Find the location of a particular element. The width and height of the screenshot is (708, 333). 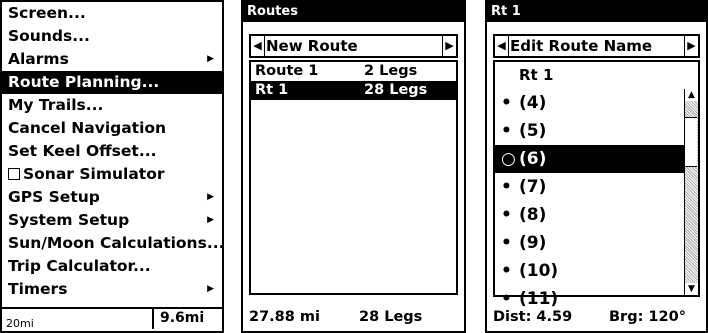

map-status-bar: 20mi 9.6mi is located at coordinates (112, 319).